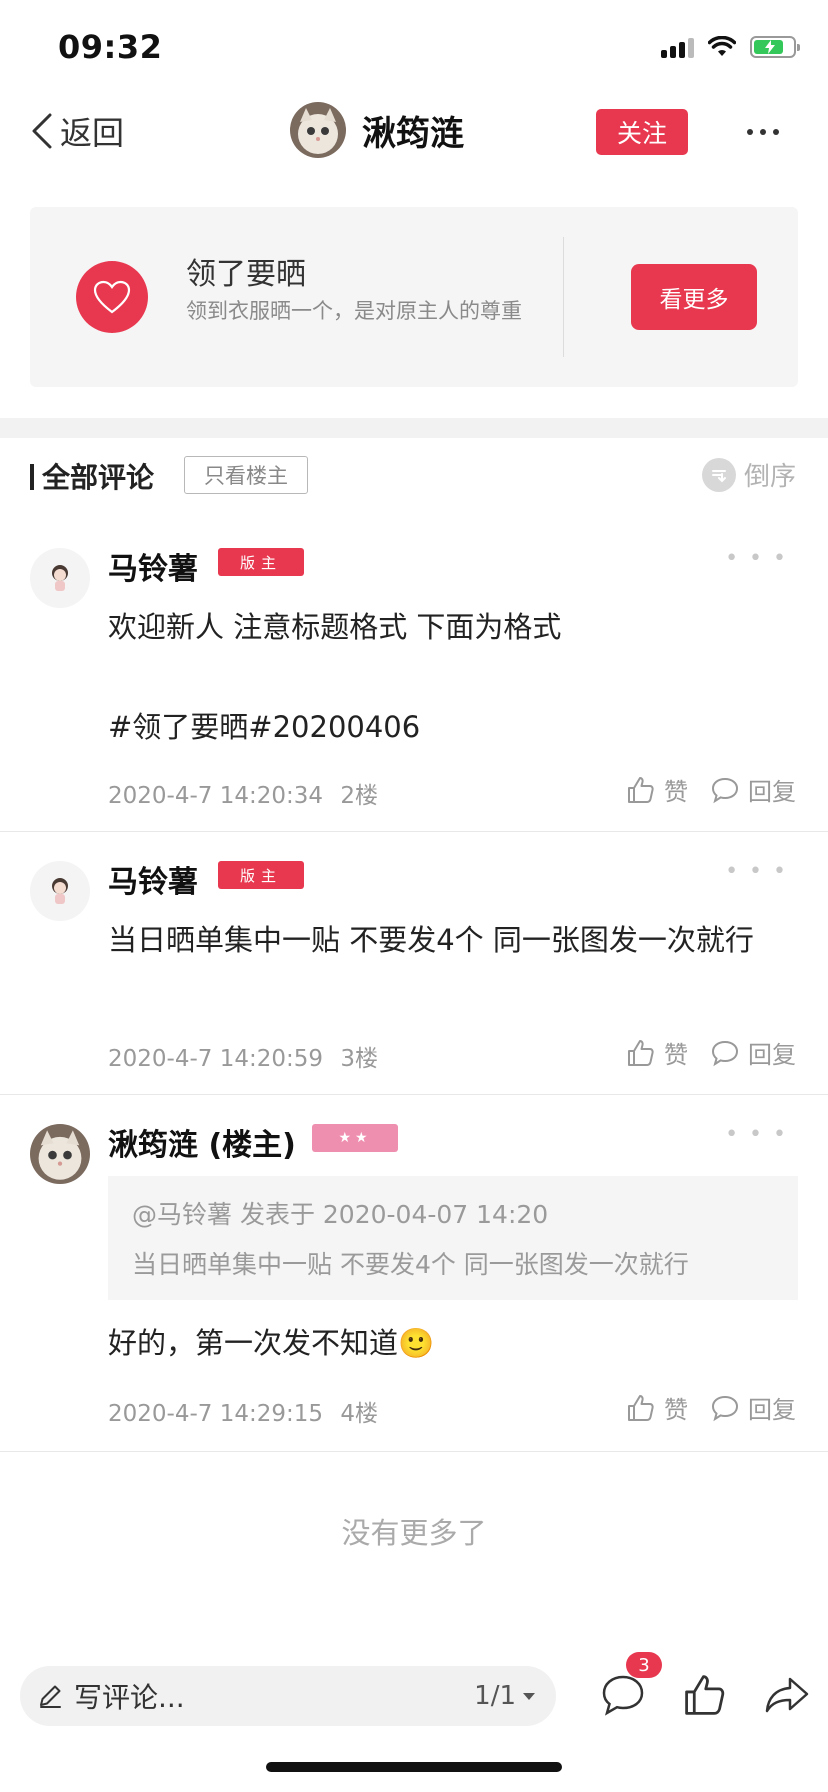 Image resolution: width=828 pixels, height=1792 pixels. I want to click on more-dots-icon, so click(763, 132).